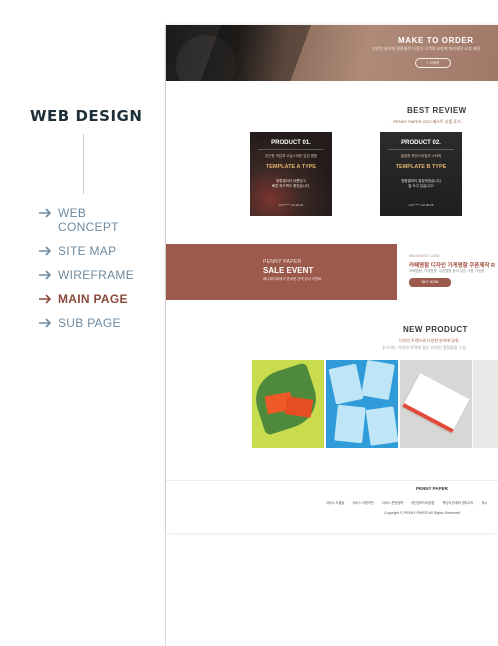 This screenshot has height=646, width=498. I want to click on footer-brand: PENNY PAPER, so click(432, 488).